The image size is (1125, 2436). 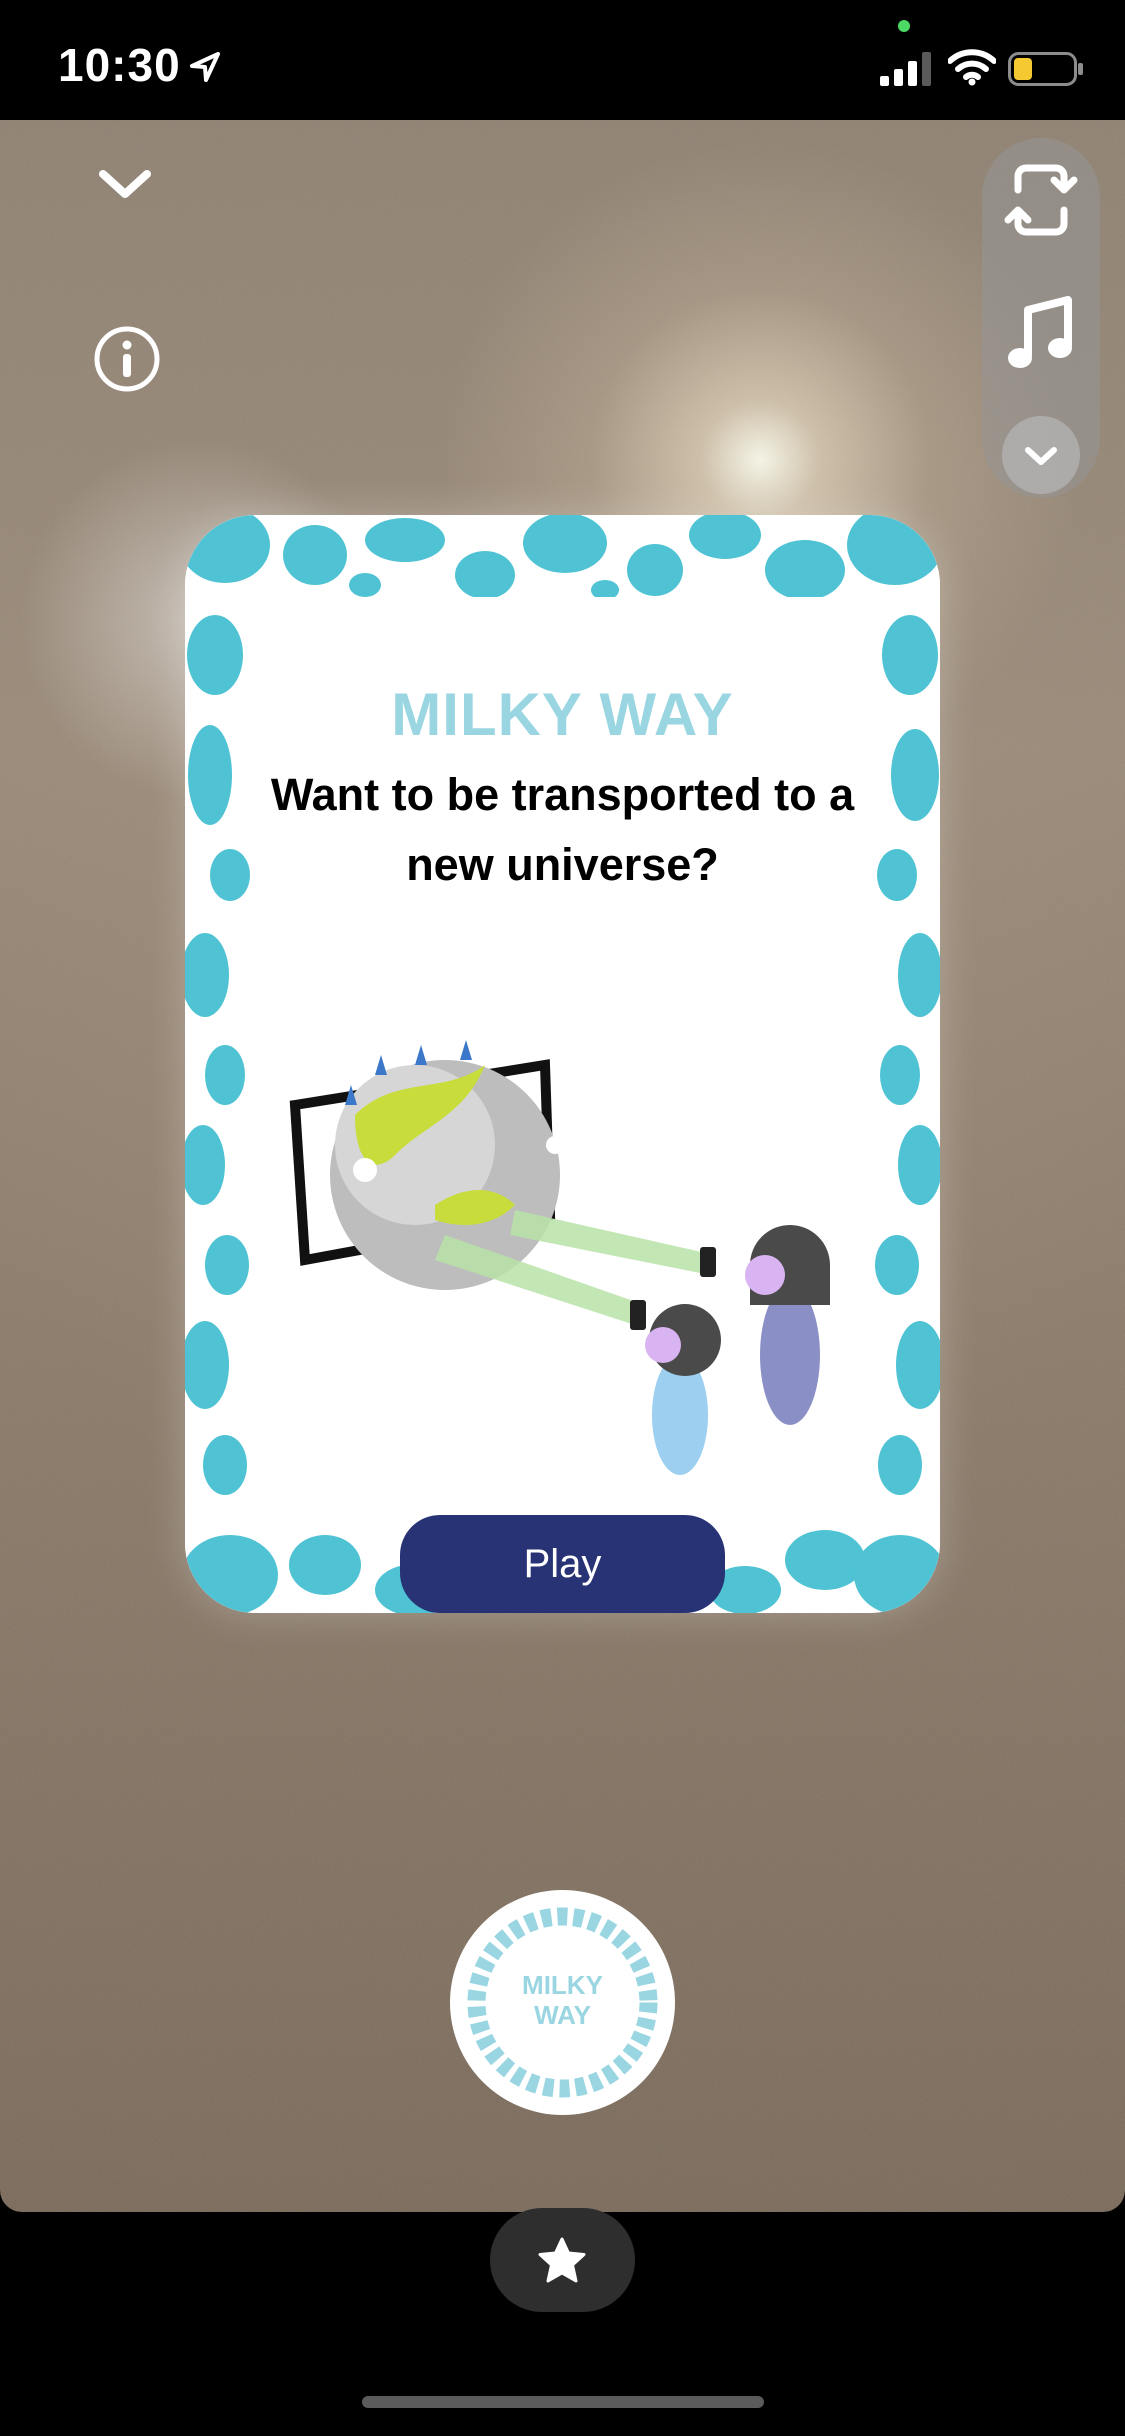 I want to click on more-tools-button, so click(x=1041, y=455).